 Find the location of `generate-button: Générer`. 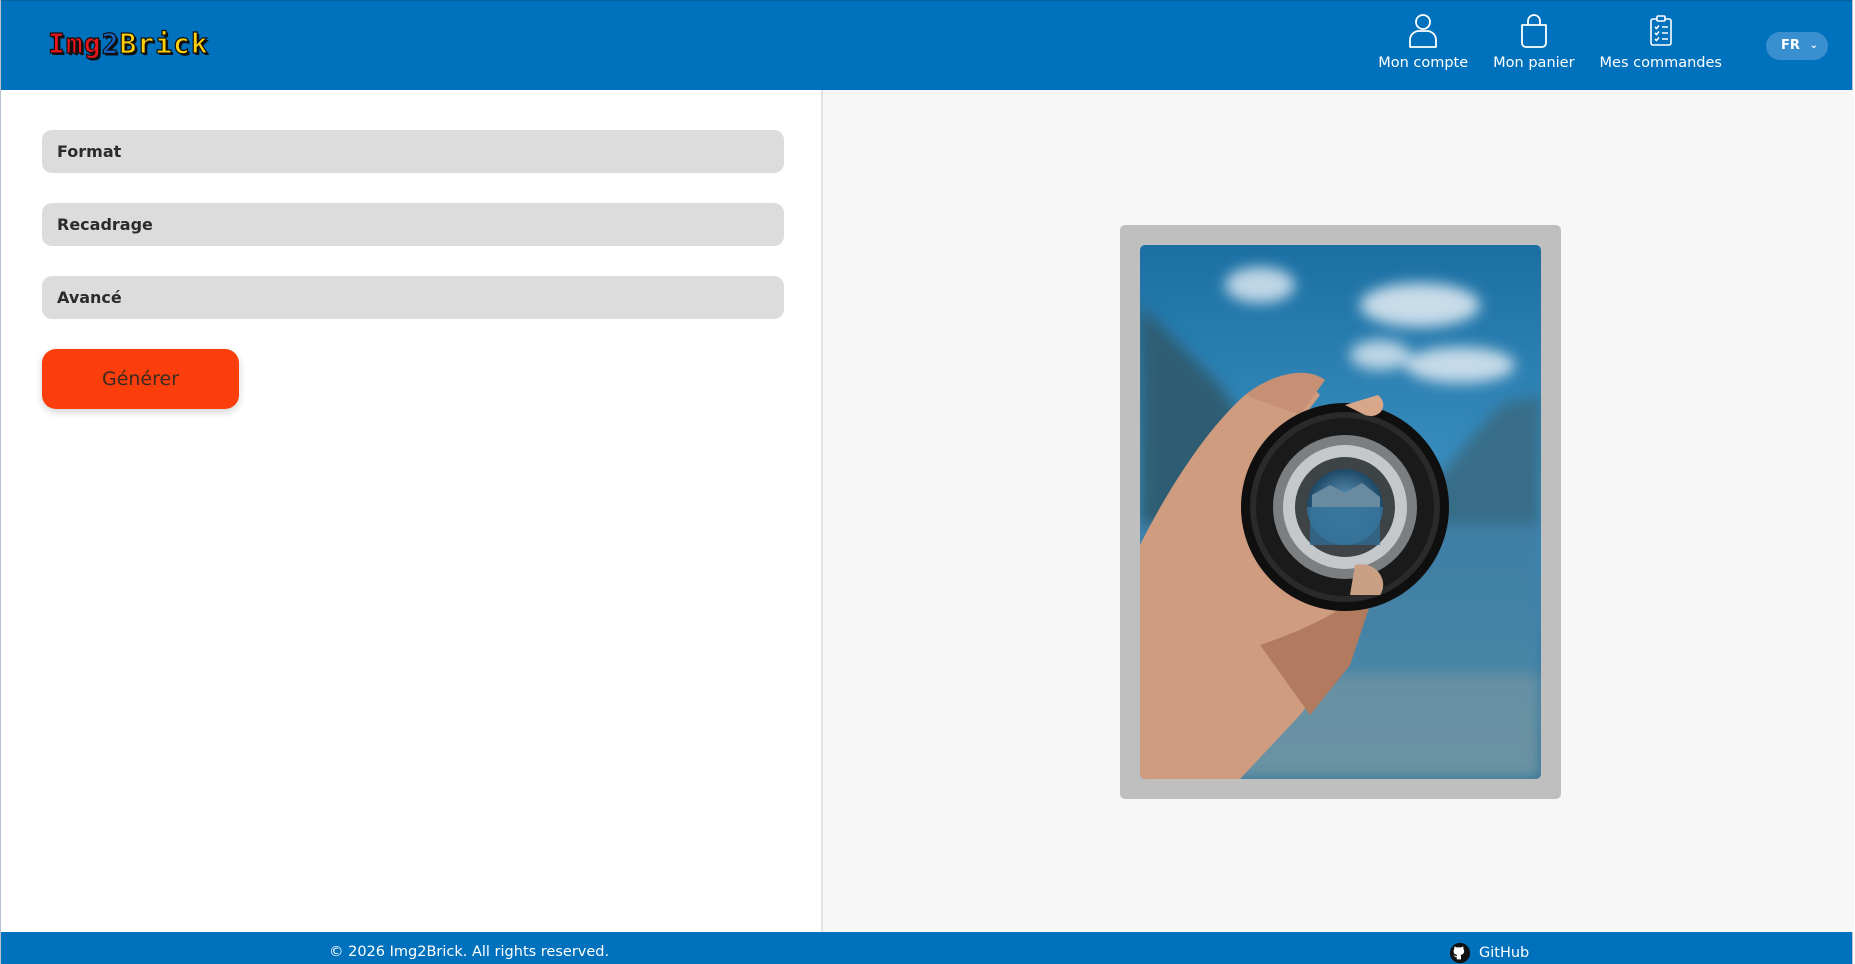

generate-button: Générer is located at coordinates (140, 379).